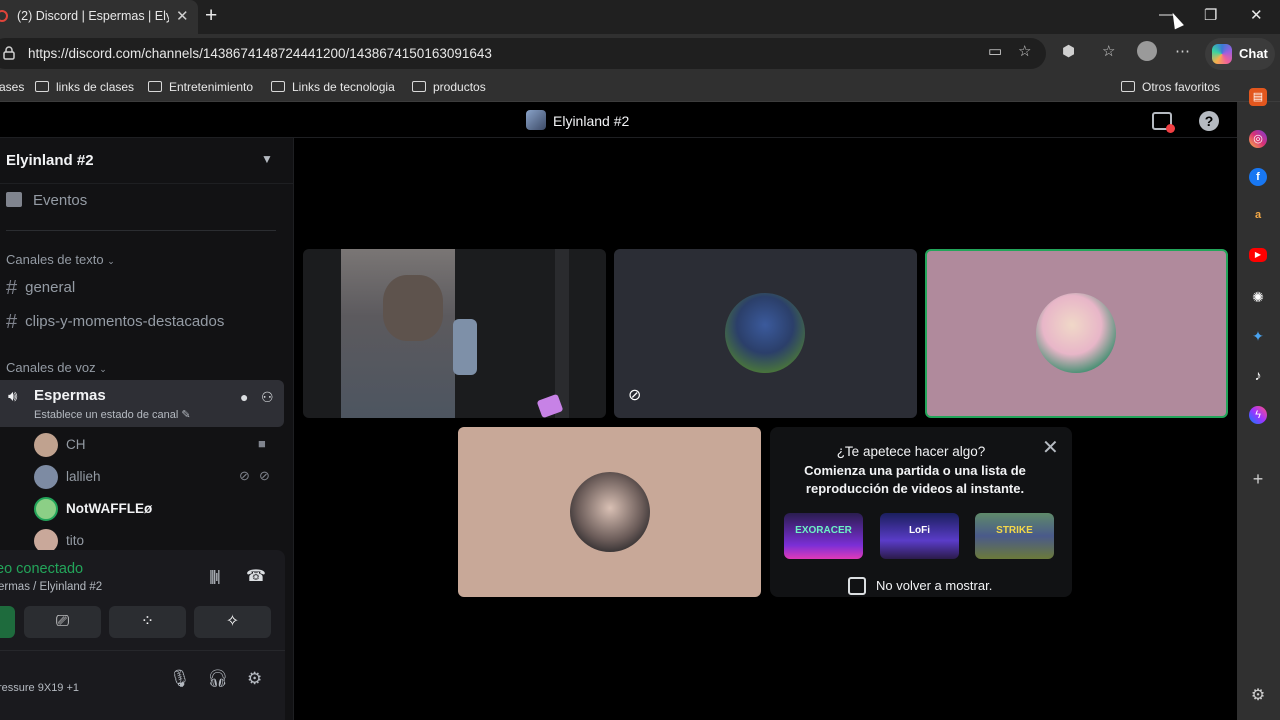 This screenshot has height=720, width=1280. I want to click on profile-avatar-icon, so click(1147, 51).